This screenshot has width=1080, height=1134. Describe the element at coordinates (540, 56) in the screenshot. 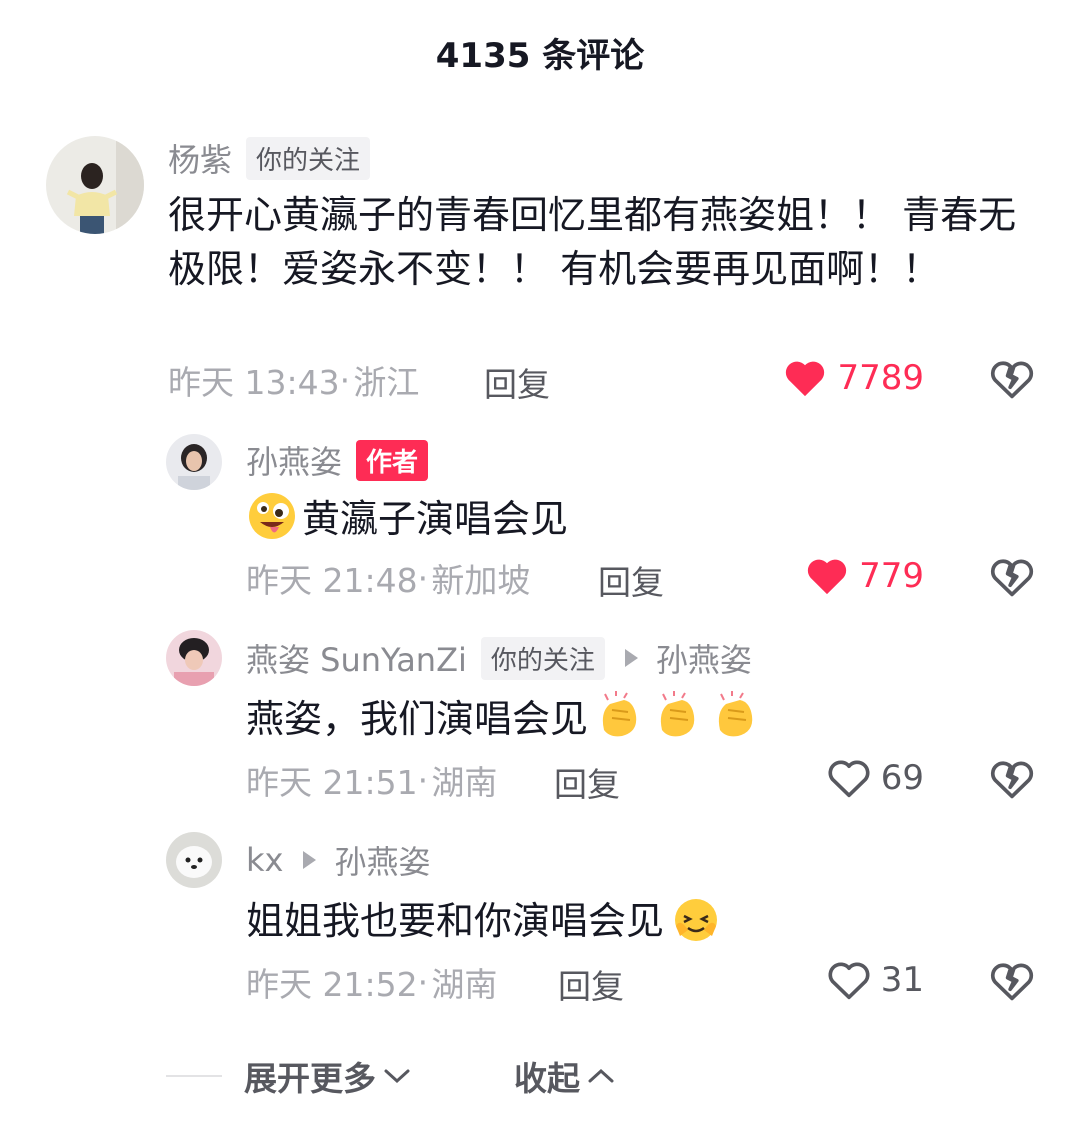

I see `page-title: 4135 条评论` at that location.